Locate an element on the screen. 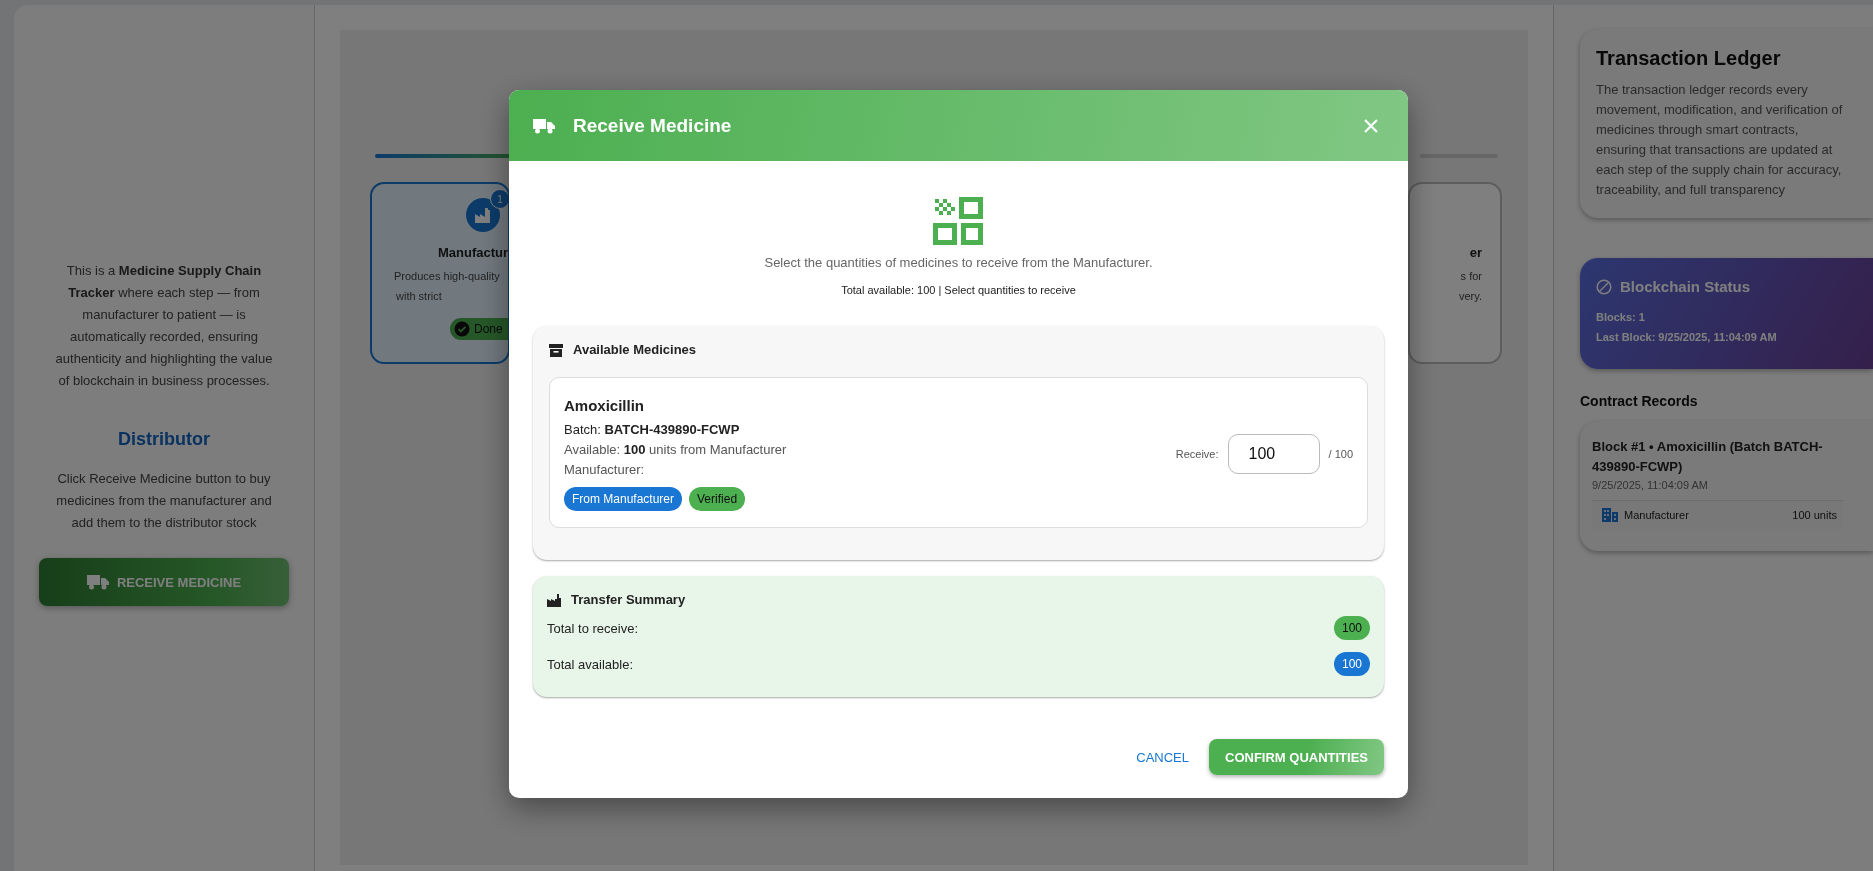 Image resolution: width=1873 pixels, height=871 pixels. step-title: er is located at coordinates (1475, 252).